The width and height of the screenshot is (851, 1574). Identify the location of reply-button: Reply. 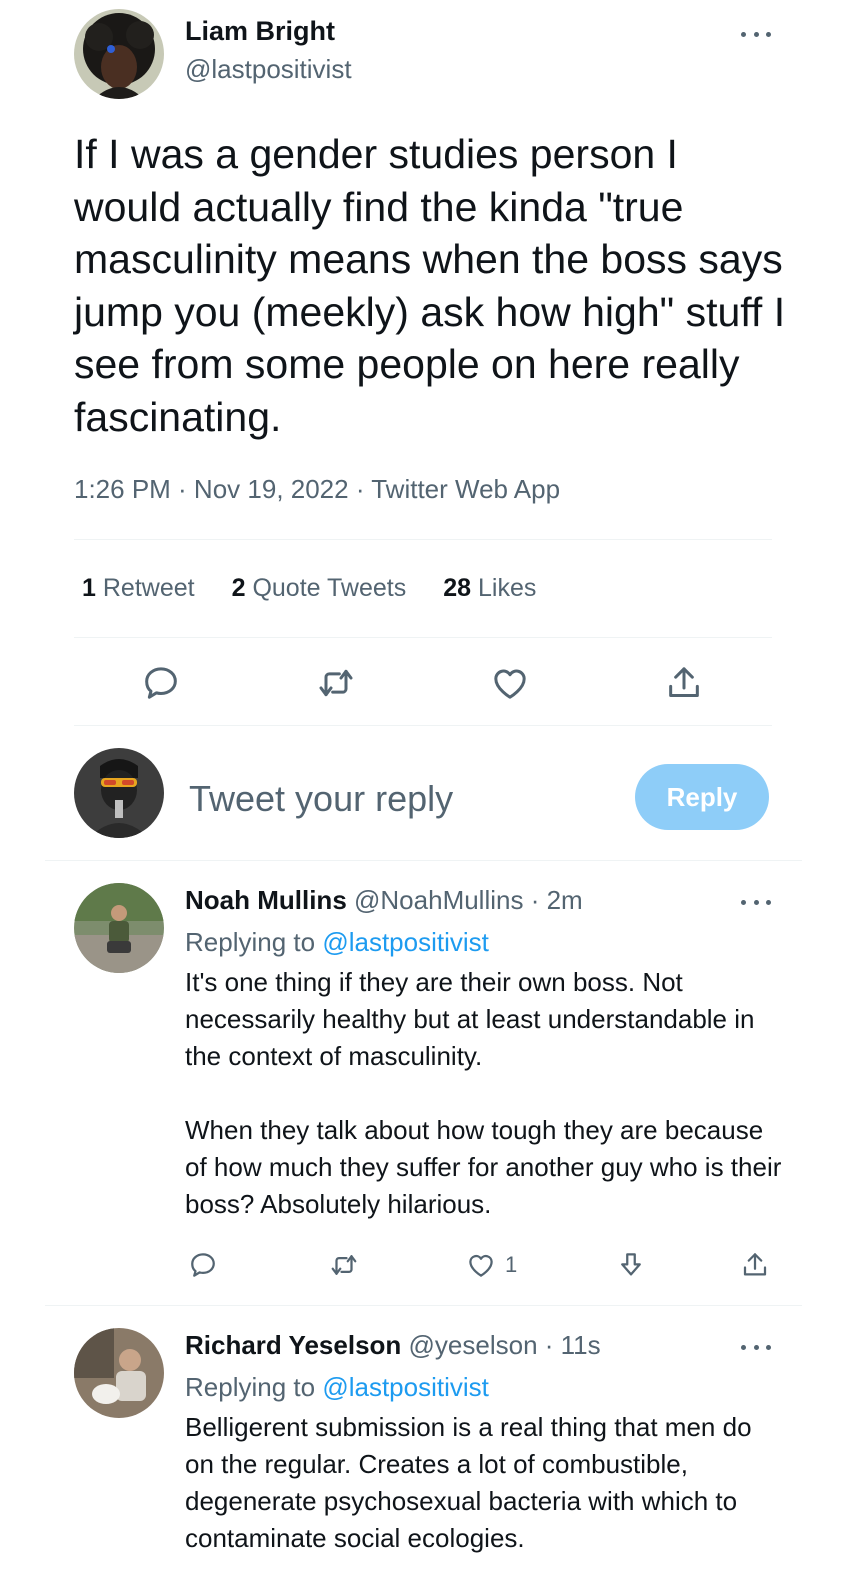
(702, 797).